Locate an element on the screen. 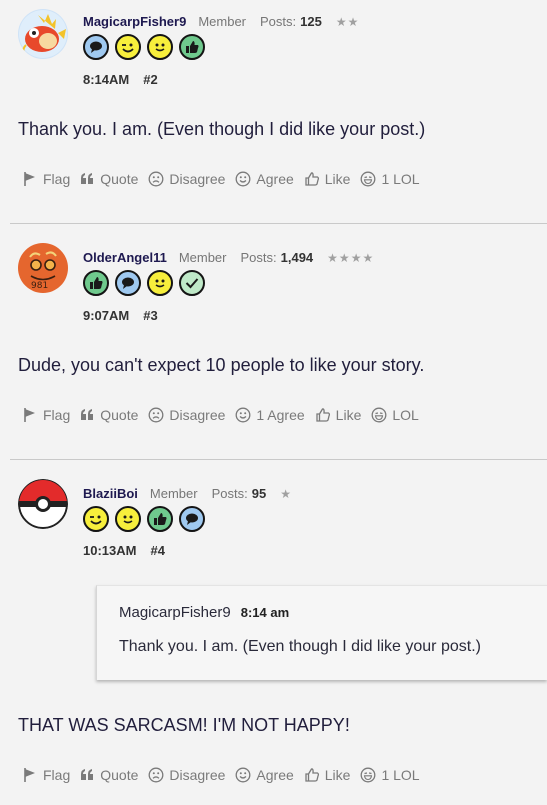  pokeball-avatar is located at coordinates (43, 504).